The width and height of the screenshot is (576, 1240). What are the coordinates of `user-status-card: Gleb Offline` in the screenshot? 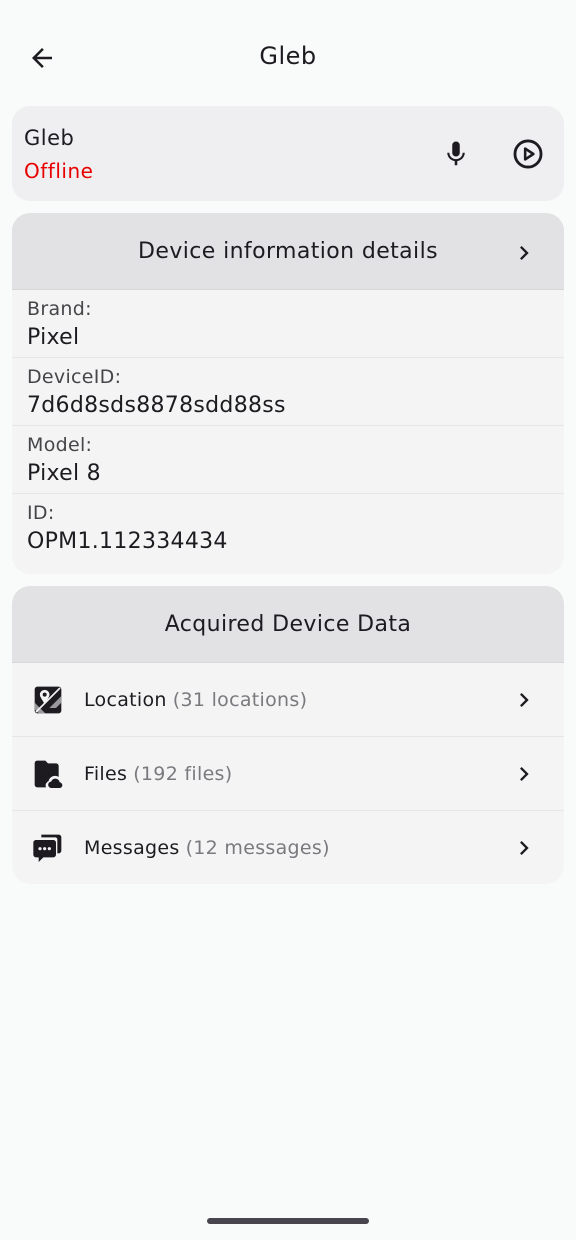 It's located at (288, 153).